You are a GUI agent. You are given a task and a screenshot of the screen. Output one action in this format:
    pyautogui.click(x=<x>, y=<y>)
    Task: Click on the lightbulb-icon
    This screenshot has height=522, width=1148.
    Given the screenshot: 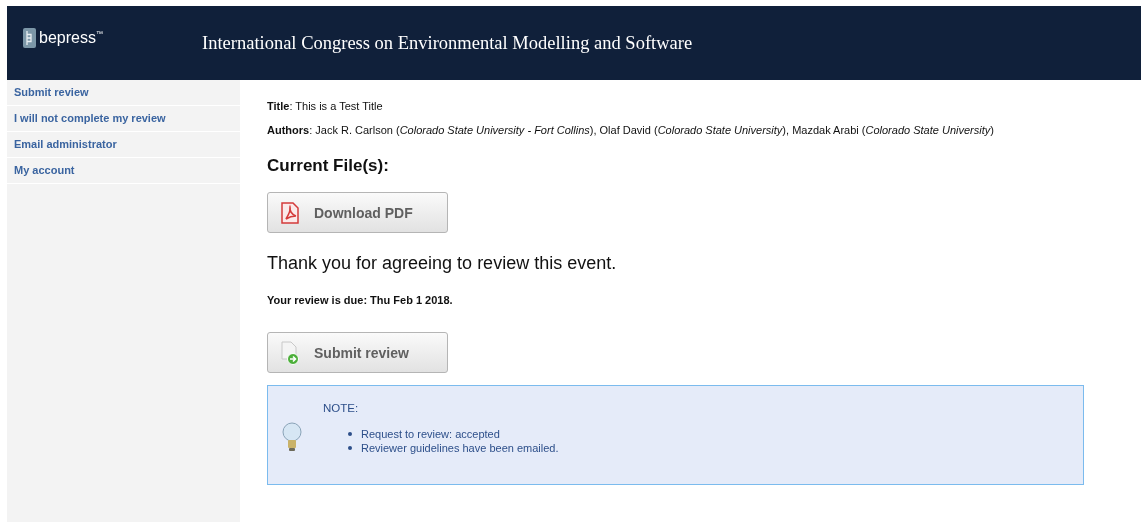 What is the action you would take?
    pyautogui.click(x=292, y=437)
    